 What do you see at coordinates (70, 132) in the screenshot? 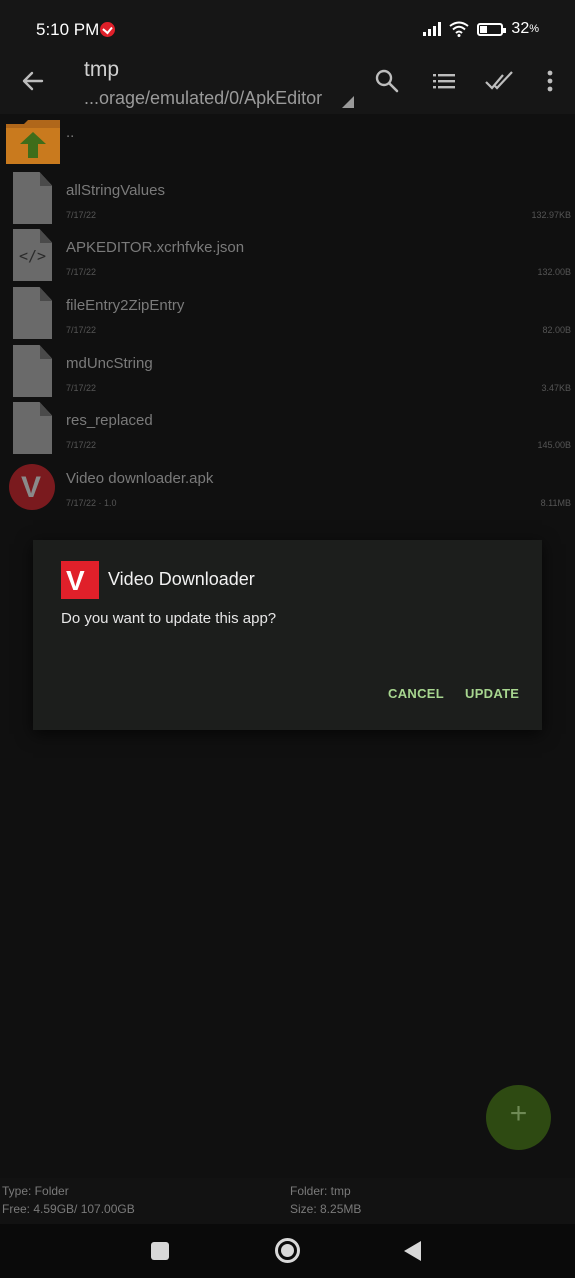
I see `file-name: ..` at bounding box center [70, 132].